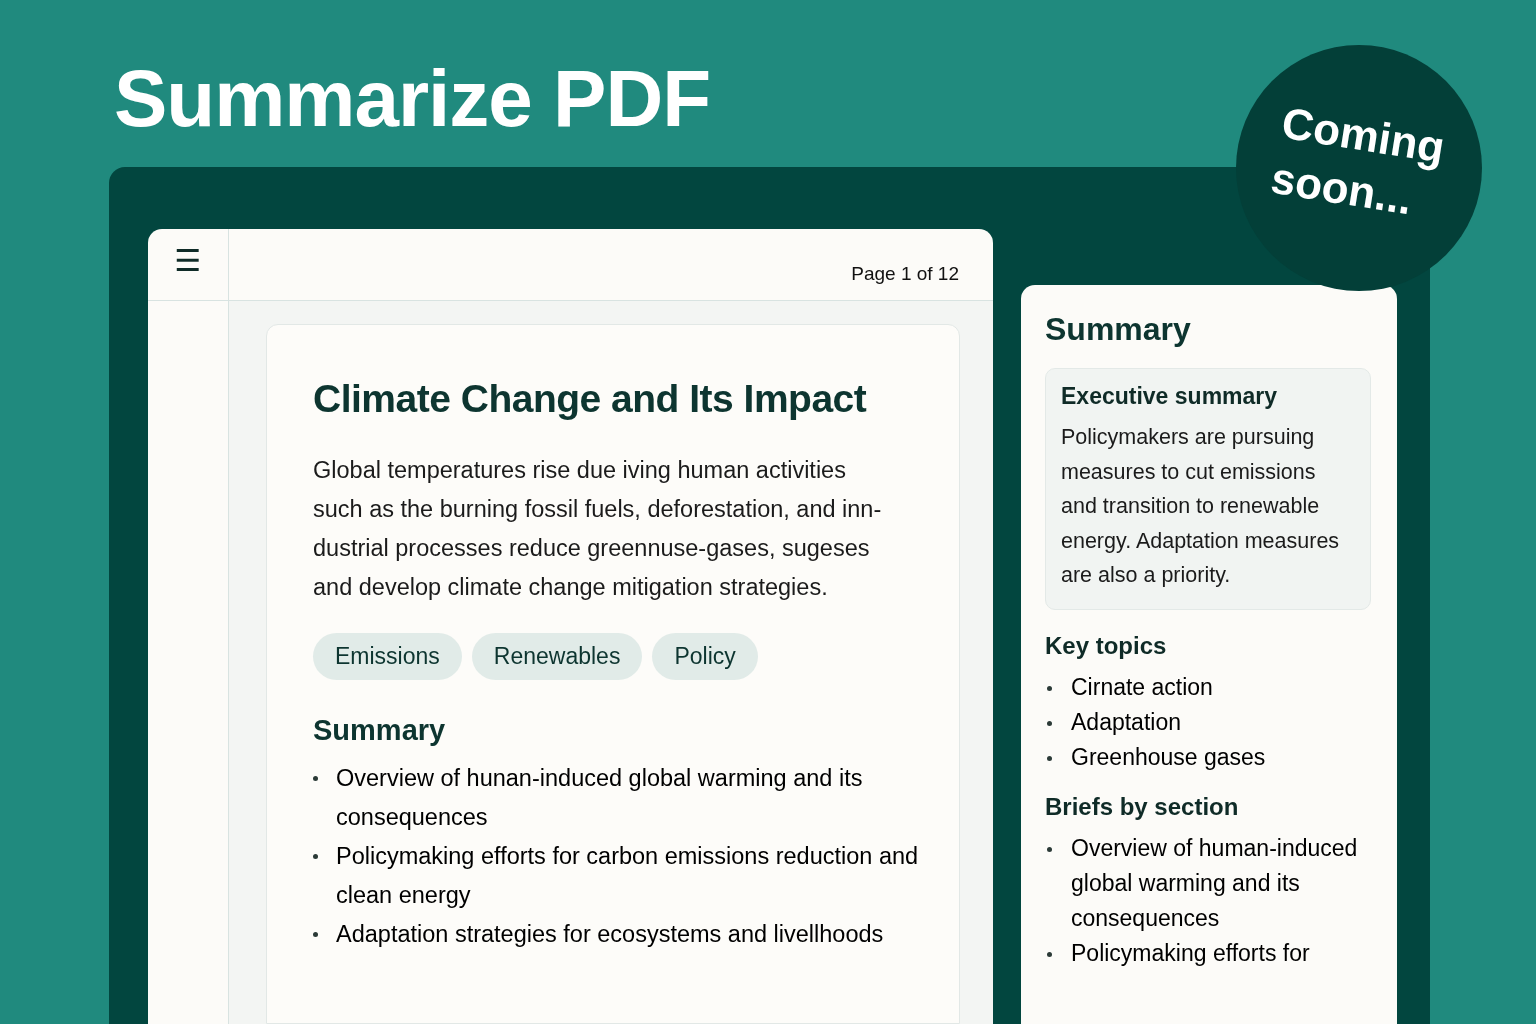 The height and width of the screenshot is (1024, 1536). I want to click on paragraph: Global temperatures rise due iving human activities such as the burning fossil fuels, deforestation, and inn- dustrial processes reduce greennuse-gases, sugeses and develop climate change mitigation strategies., so click(598, 529).